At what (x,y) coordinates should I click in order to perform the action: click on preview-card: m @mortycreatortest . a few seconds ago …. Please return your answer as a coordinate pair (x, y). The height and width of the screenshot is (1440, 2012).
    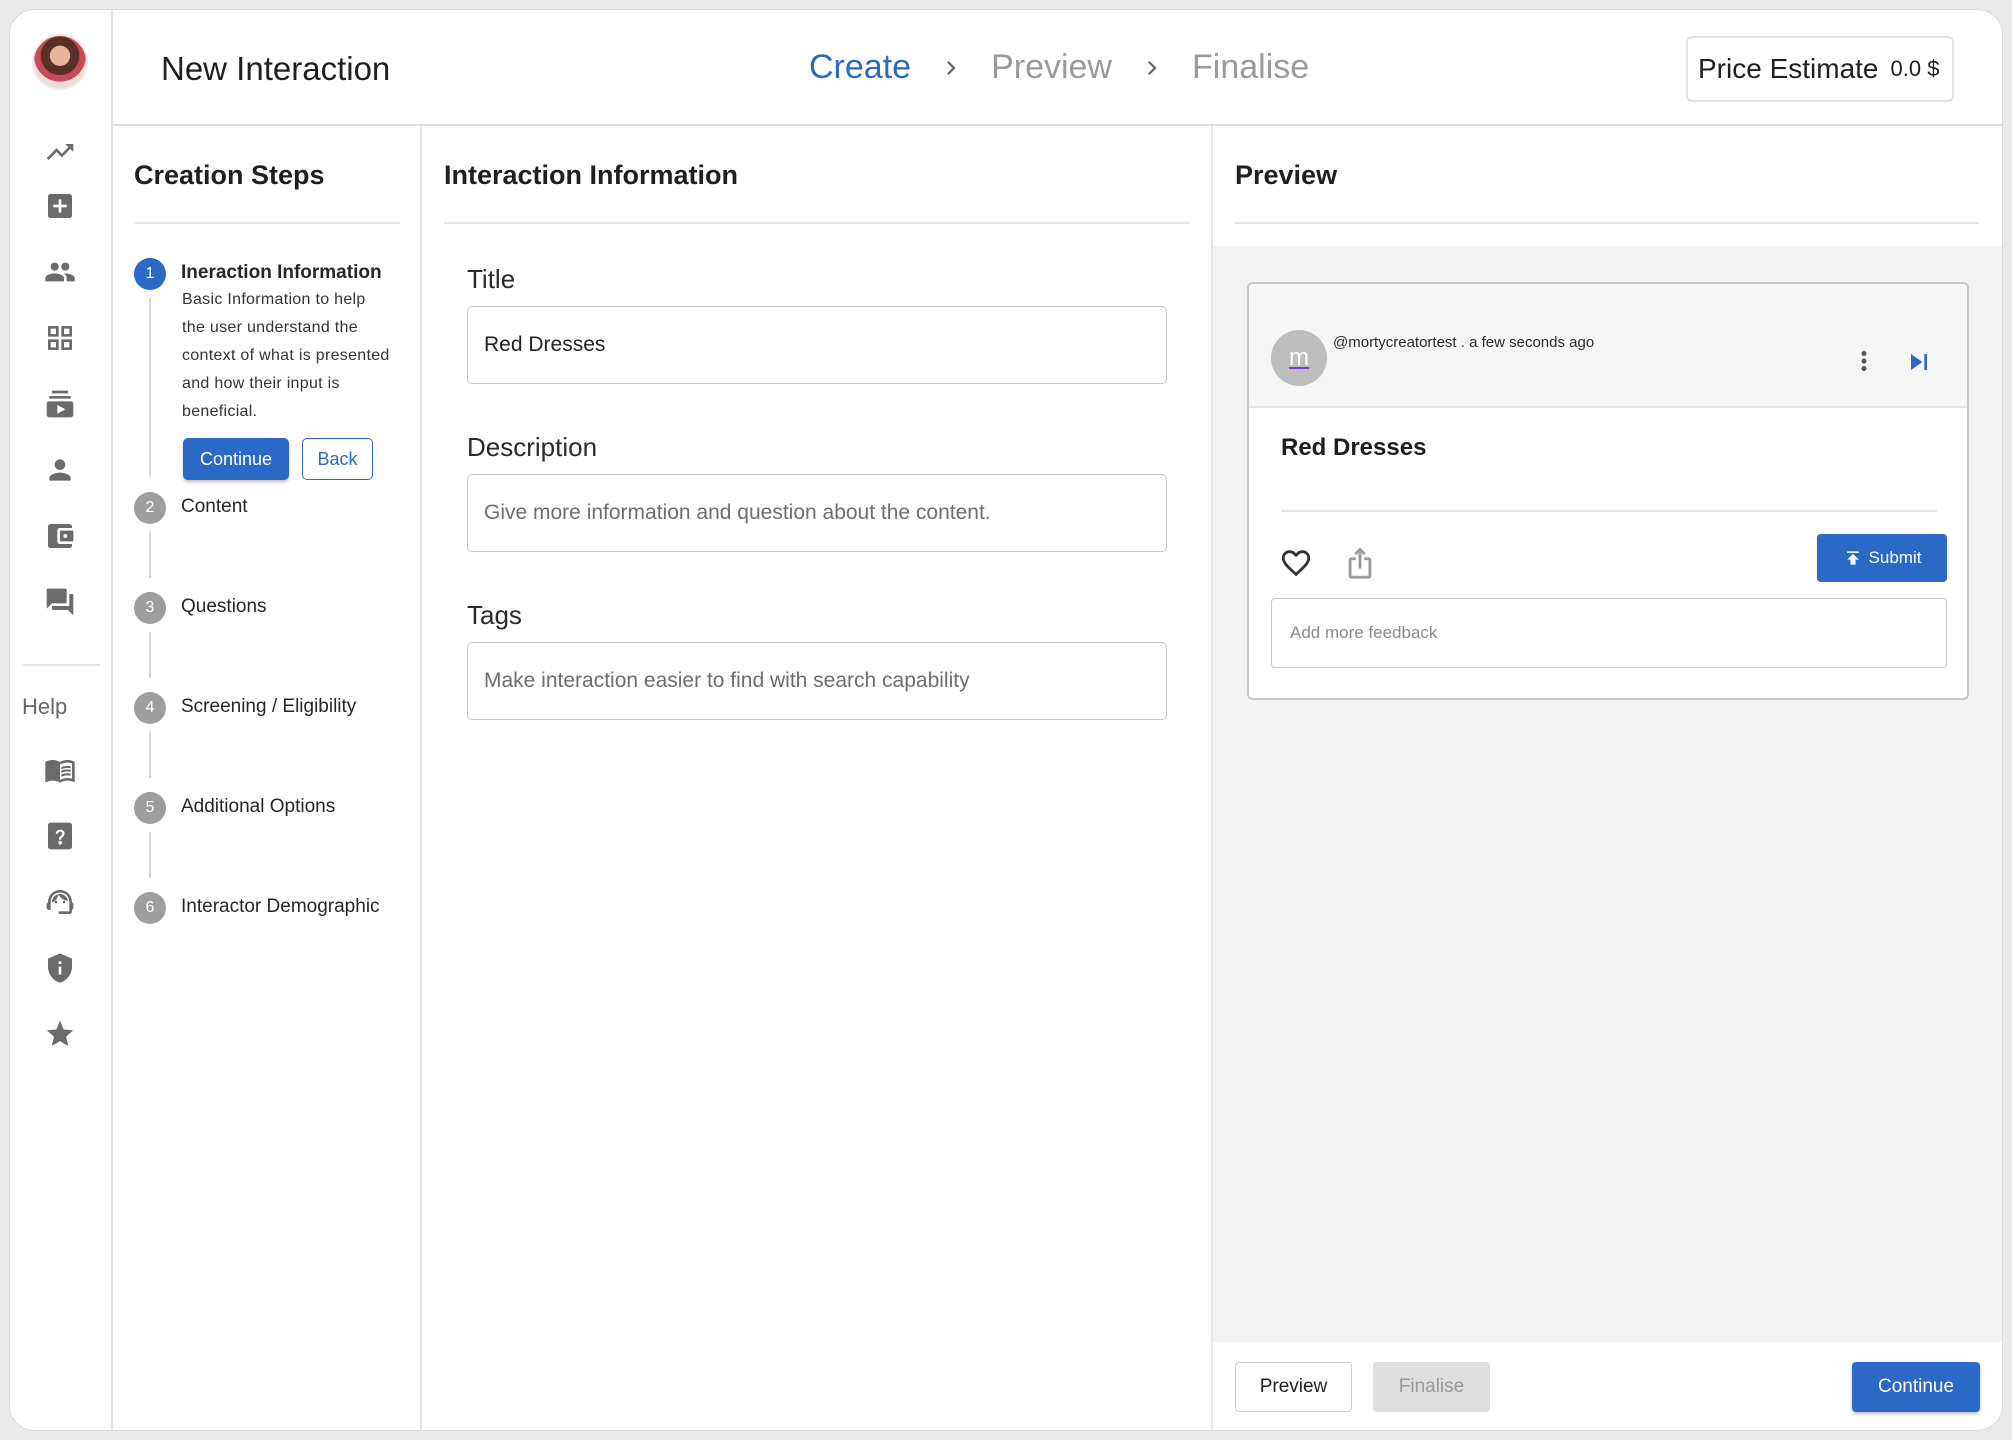
    Looking at the image, I should click on (1608, 491).